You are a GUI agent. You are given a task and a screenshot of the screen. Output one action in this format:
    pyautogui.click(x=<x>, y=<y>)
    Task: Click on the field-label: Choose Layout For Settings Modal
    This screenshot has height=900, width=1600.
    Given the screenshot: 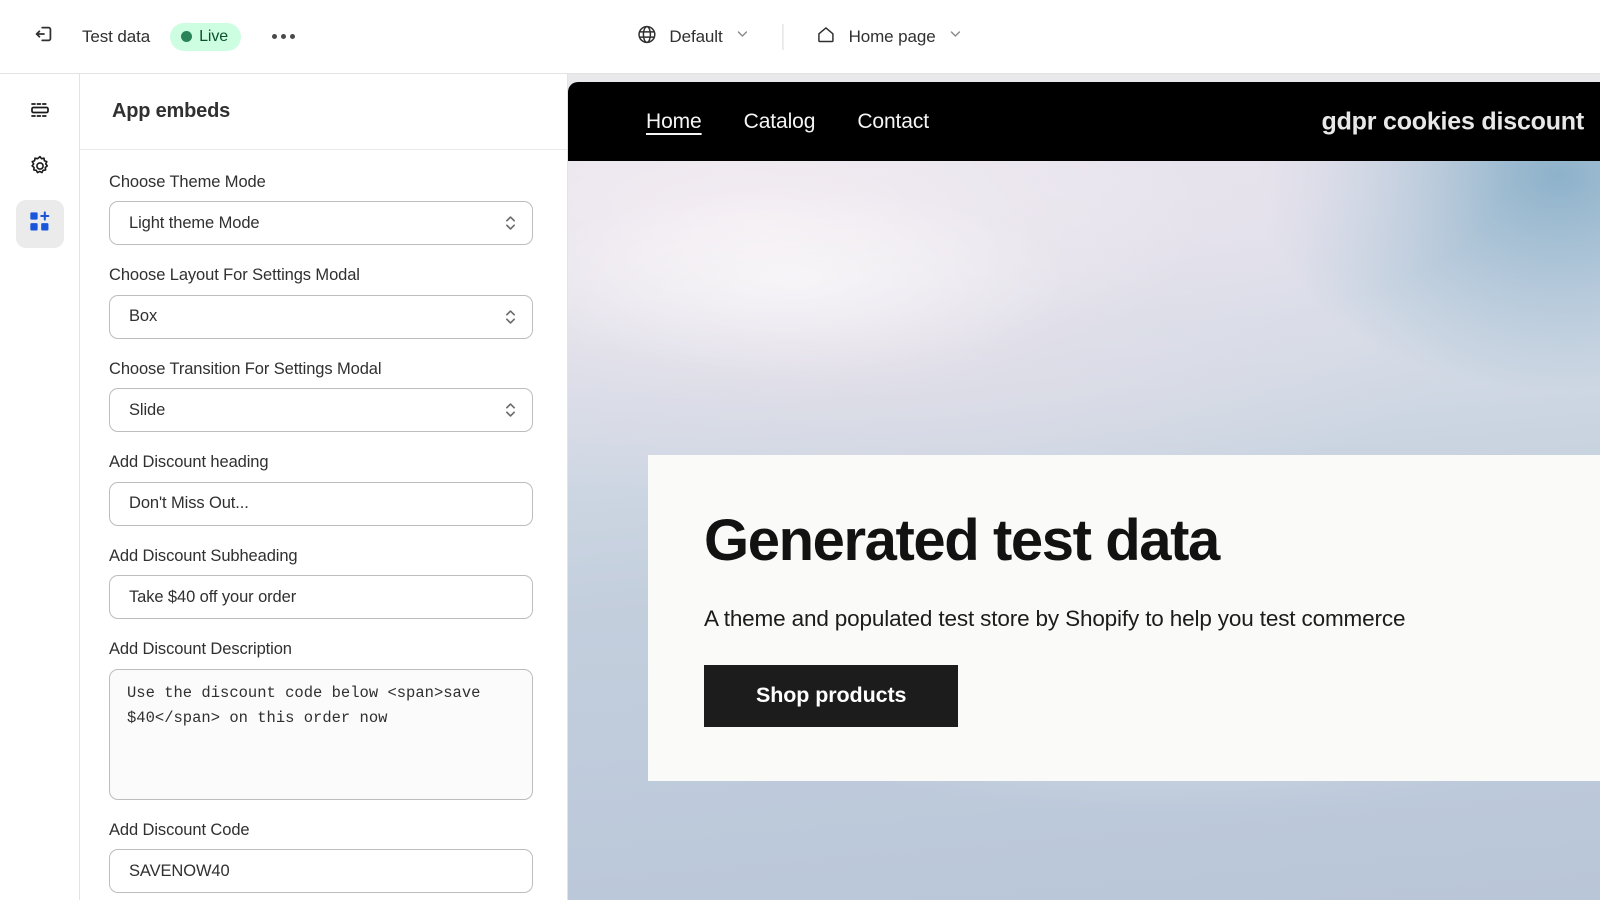 What is the action you would take?
    pyautogui.click(x=234, y=275)
    